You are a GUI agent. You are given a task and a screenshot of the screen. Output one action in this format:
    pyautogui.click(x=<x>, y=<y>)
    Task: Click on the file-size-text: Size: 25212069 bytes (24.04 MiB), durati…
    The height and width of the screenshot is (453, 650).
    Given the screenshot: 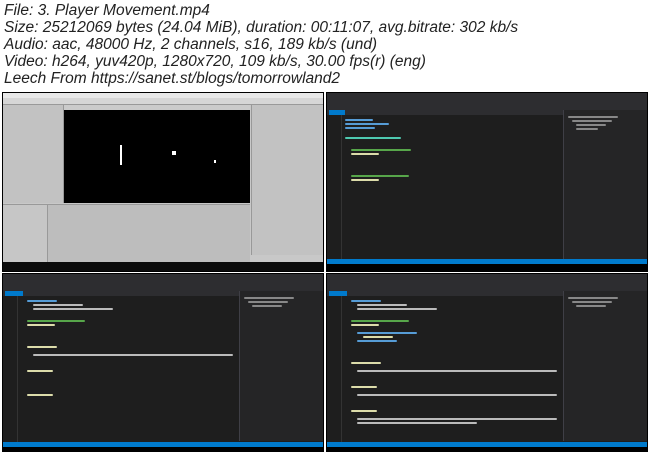 What is the action you would take?
    pyautogui.click(x=261, y=27)
    